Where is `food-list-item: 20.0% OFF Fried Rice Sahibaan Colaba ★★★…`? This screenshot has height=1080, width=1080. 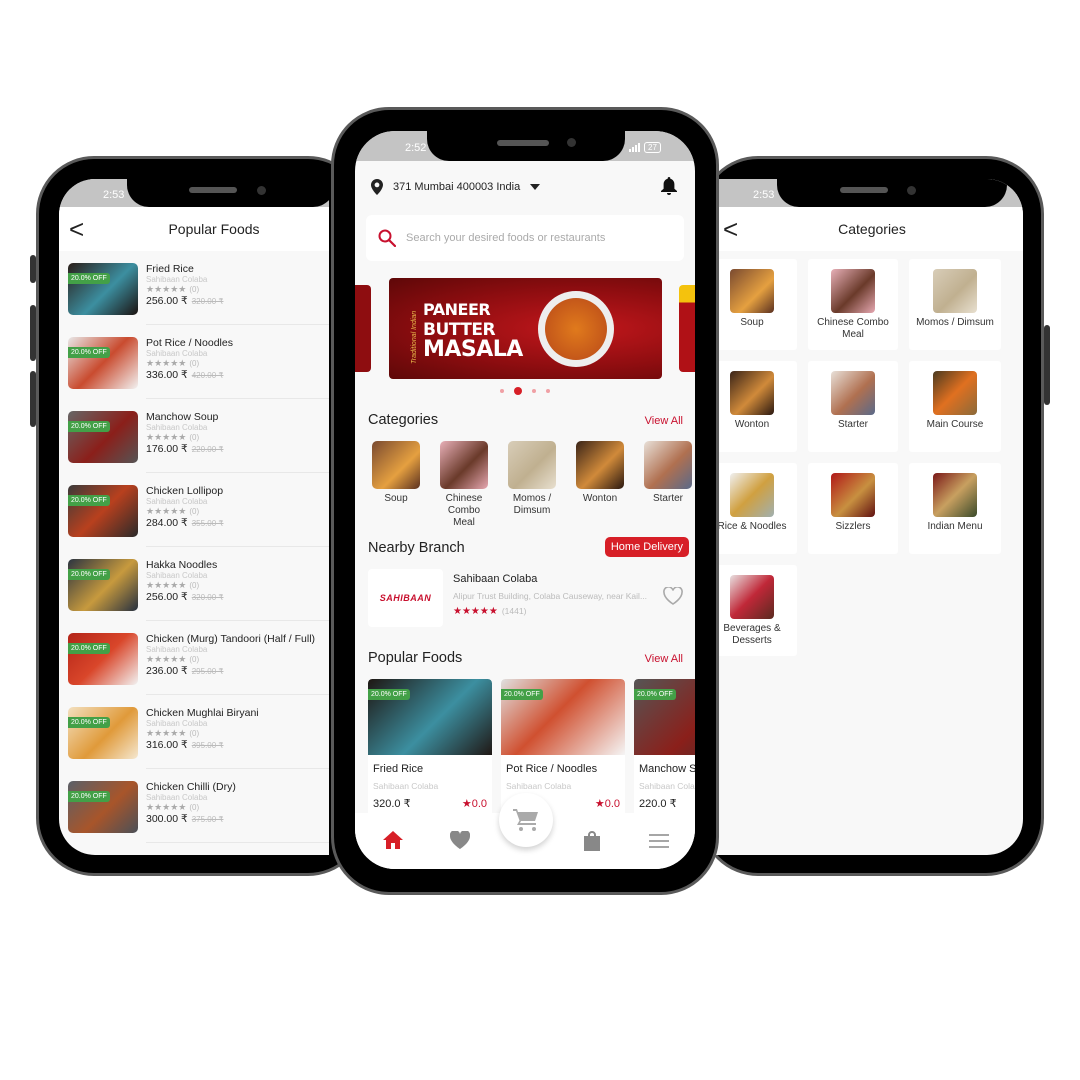
food-list-item: 20.0% OFF Fried Rice Sahibaan Colaba ★★★… is located at coordinates (194, 288).